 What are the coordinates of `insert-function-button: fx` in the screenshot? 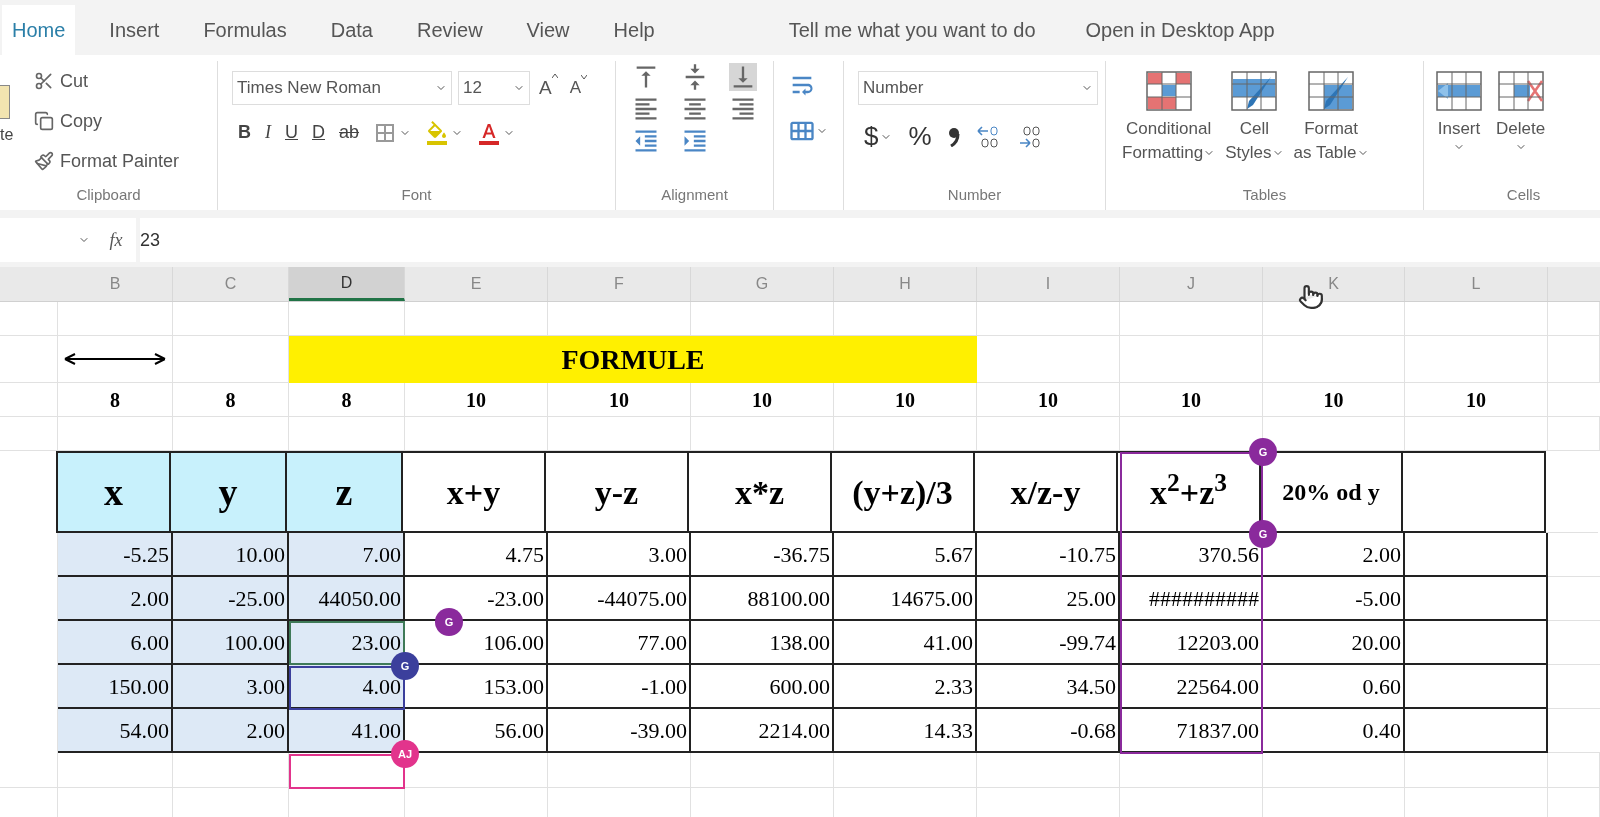 It's located at (116, 240).